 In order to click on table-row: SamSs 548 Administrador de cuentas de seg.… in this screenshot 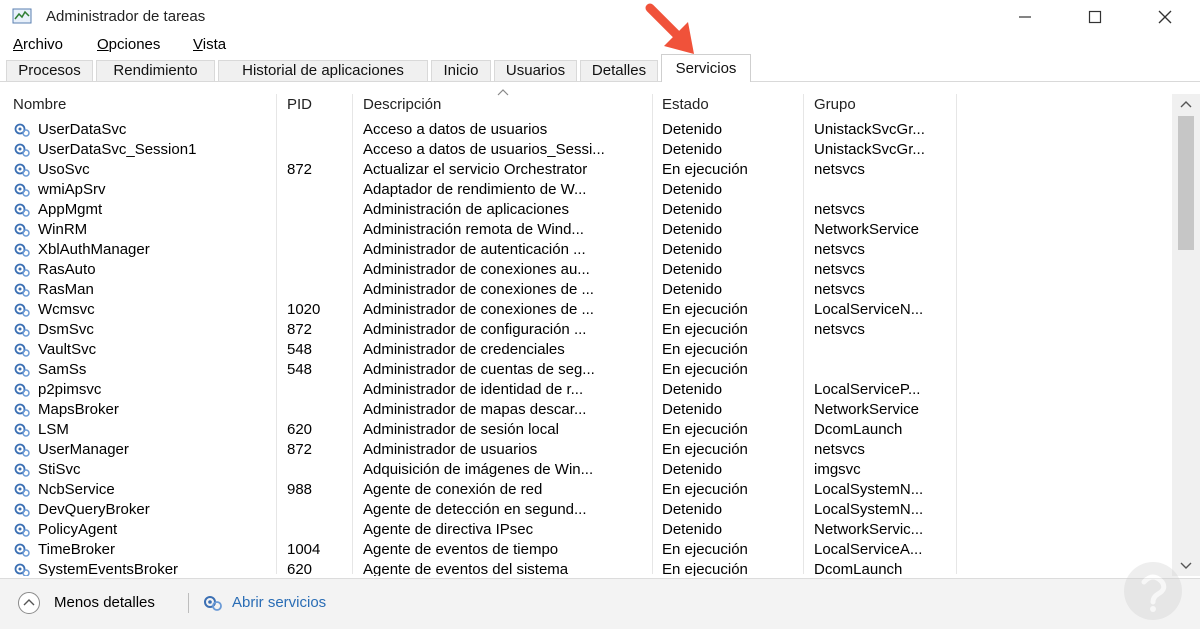, I will do `click(586, 370)`.